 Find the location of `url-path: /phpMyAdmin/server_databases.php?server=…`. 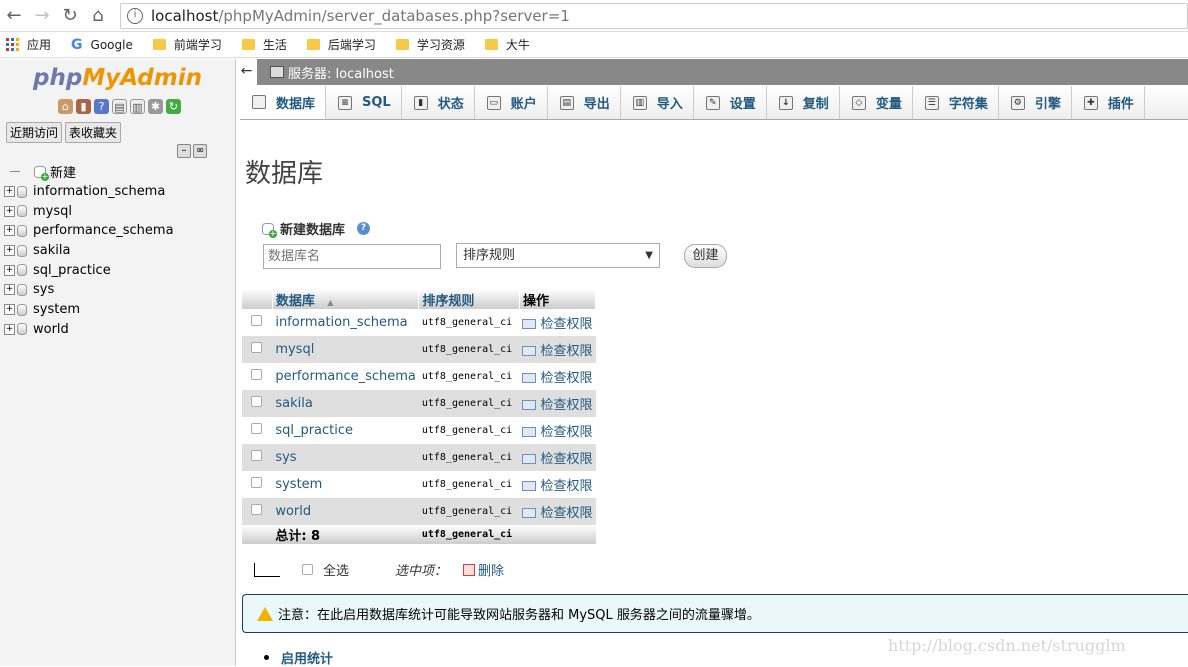

url-path: /phpMyAdmin/server_databases.php?server=… is located at coordinates (394, 15).